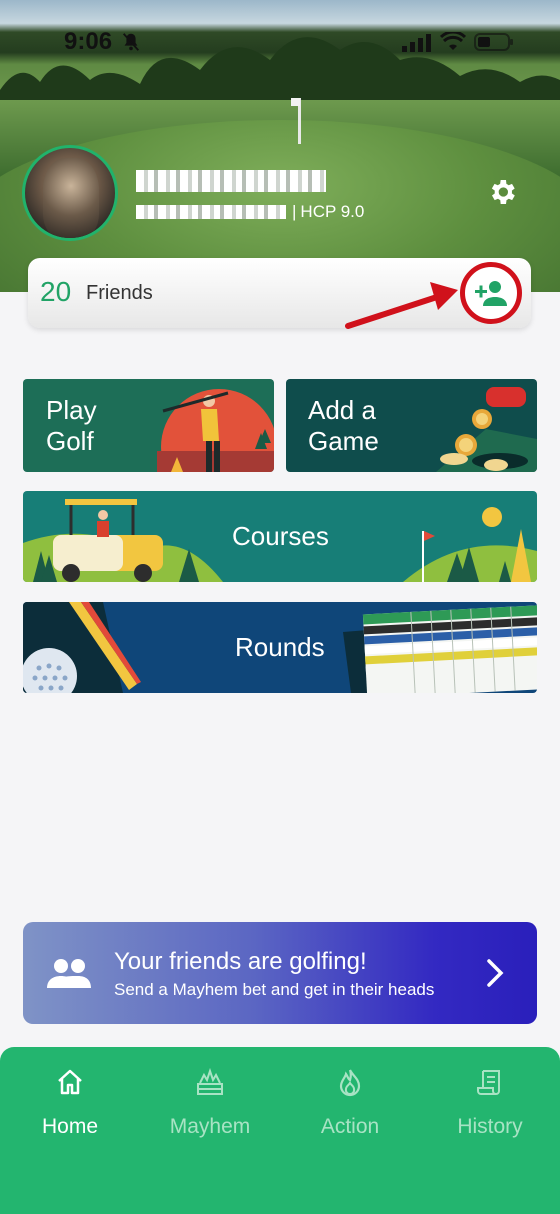  Describe the element at coordinates (350, 1126) in the screenshot. I see `nav-action-label: Action` at that location.